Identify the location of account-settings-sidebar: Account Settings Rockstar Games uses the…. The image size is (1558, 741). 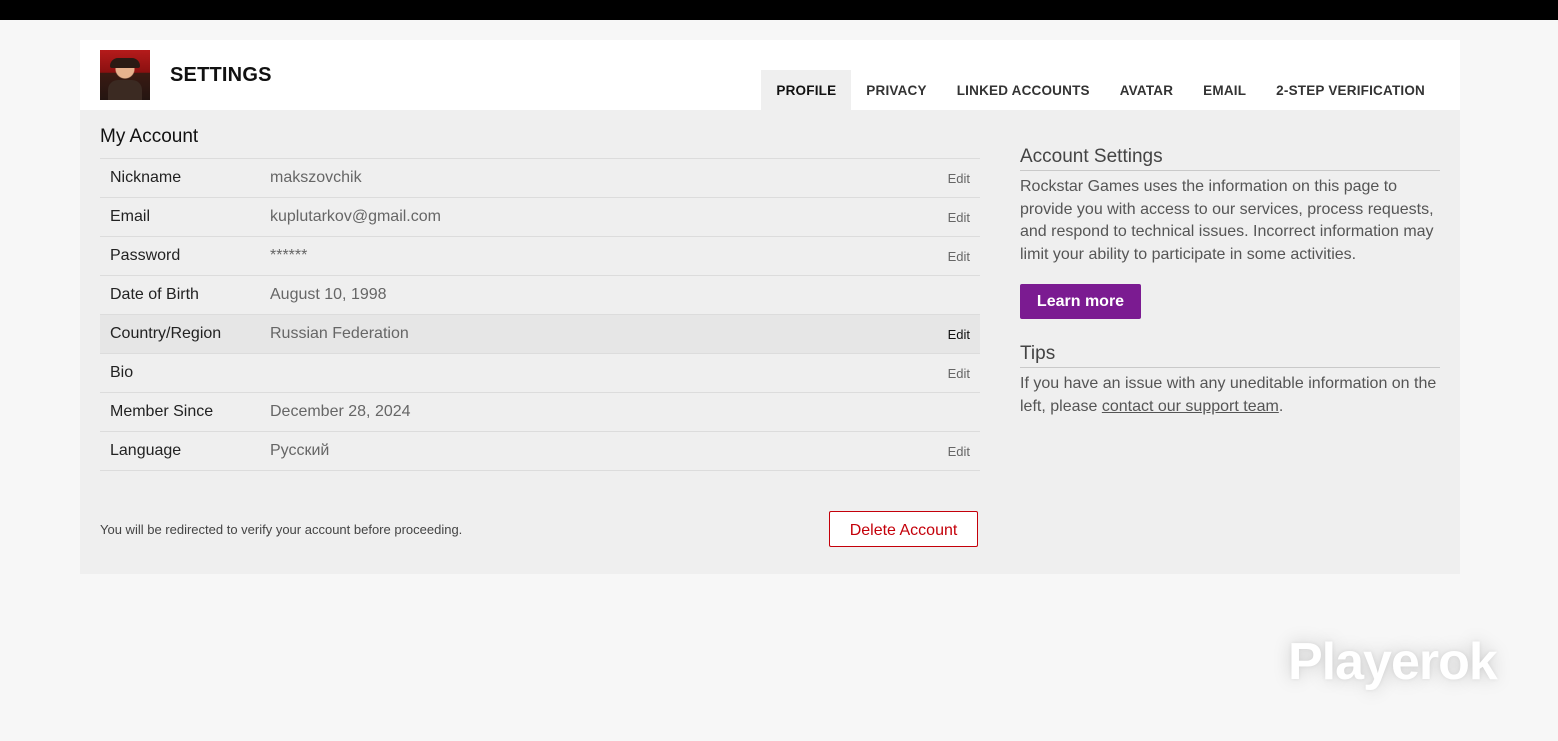
(1230, 282).